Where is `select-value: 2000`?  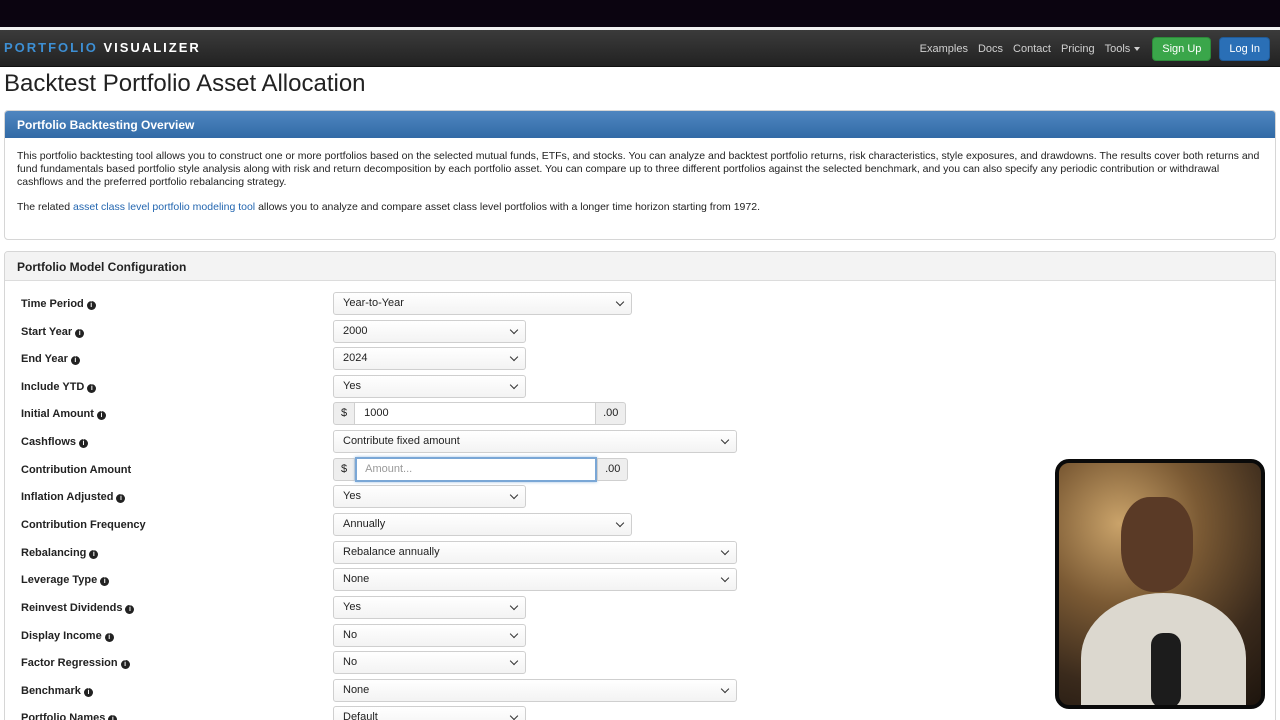 select-value: 2000 is located at coordinates (355, 331).